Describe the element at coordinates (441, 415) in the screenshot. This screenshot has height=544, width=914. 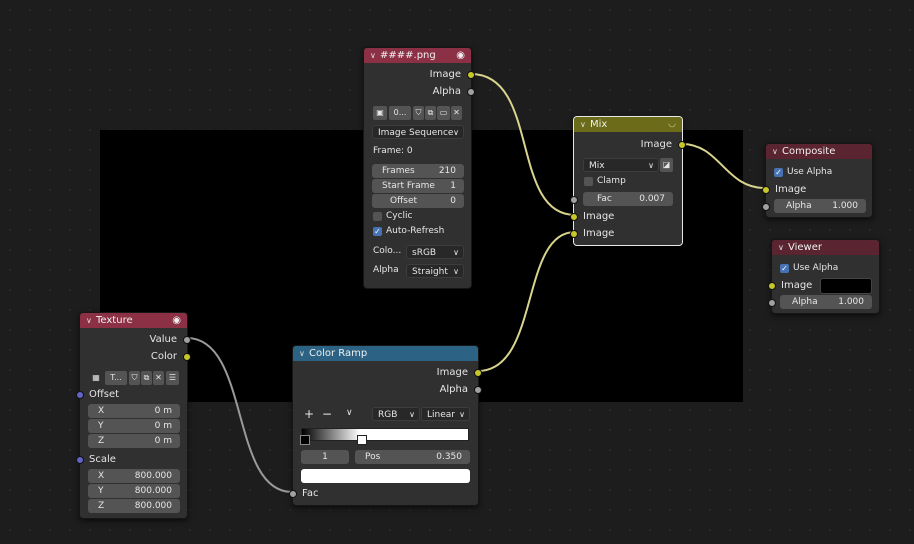
I see `interpolation-value: Linear` at that location.